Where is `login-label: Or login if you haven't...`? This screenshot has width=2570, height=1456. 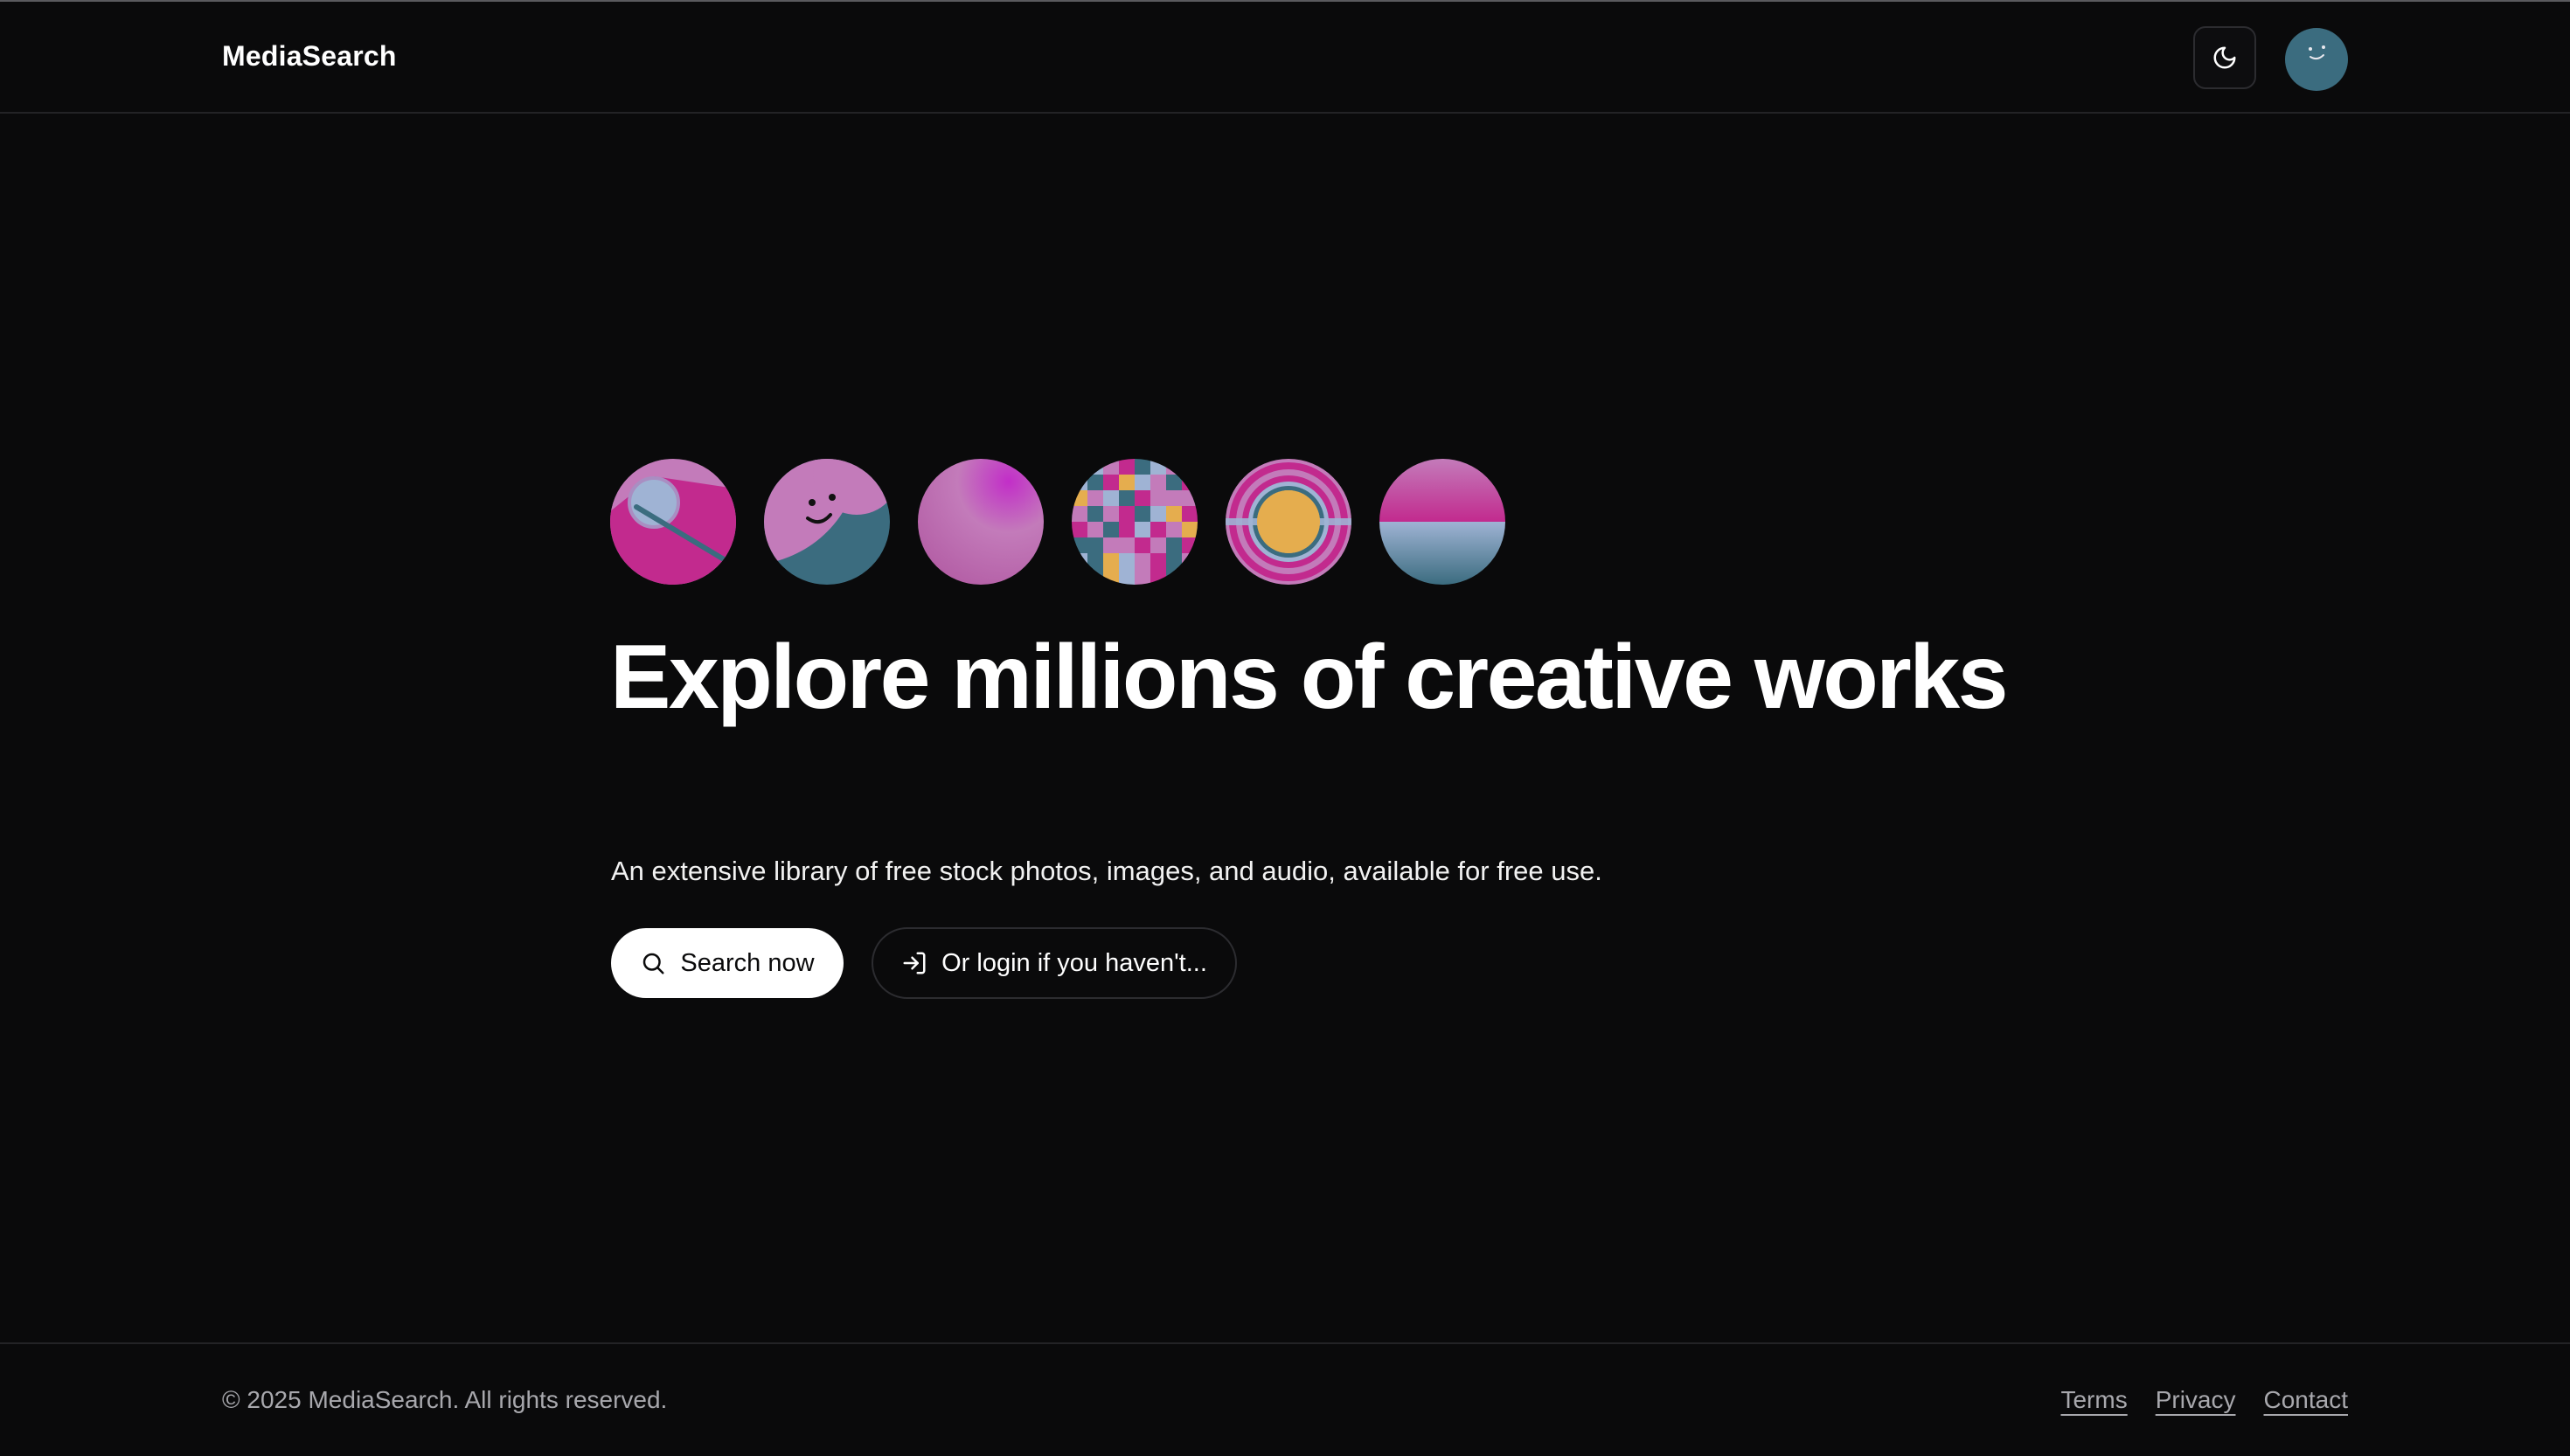
login-label: Or login if you haven't... is located at coordinates (1074, 962).